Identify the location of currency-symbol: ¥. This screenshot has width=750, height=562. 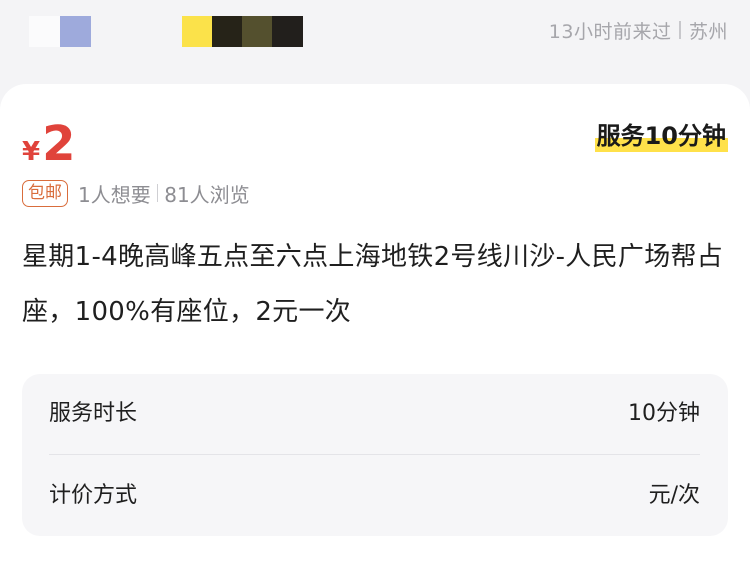
(31, 152).